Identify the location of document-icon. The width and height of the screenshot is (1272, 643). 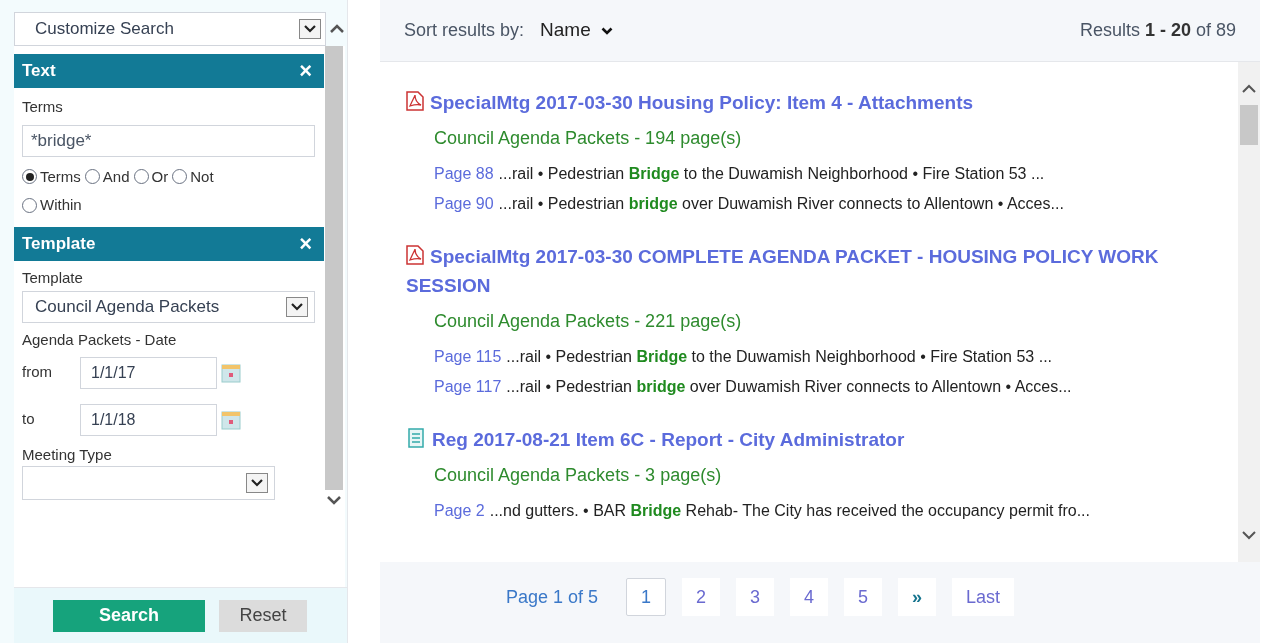
(416, 438).